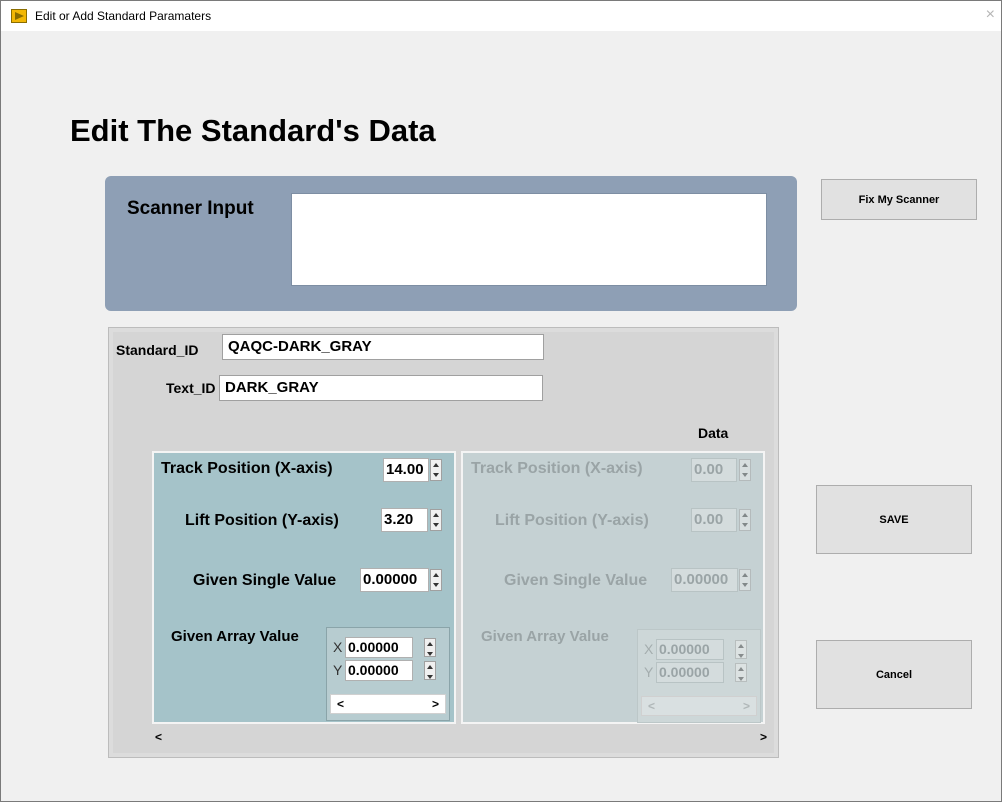  Describe the element at coordinates (714, 520) in the screenshot. I see `lift-position-field: 0.00` at that location.